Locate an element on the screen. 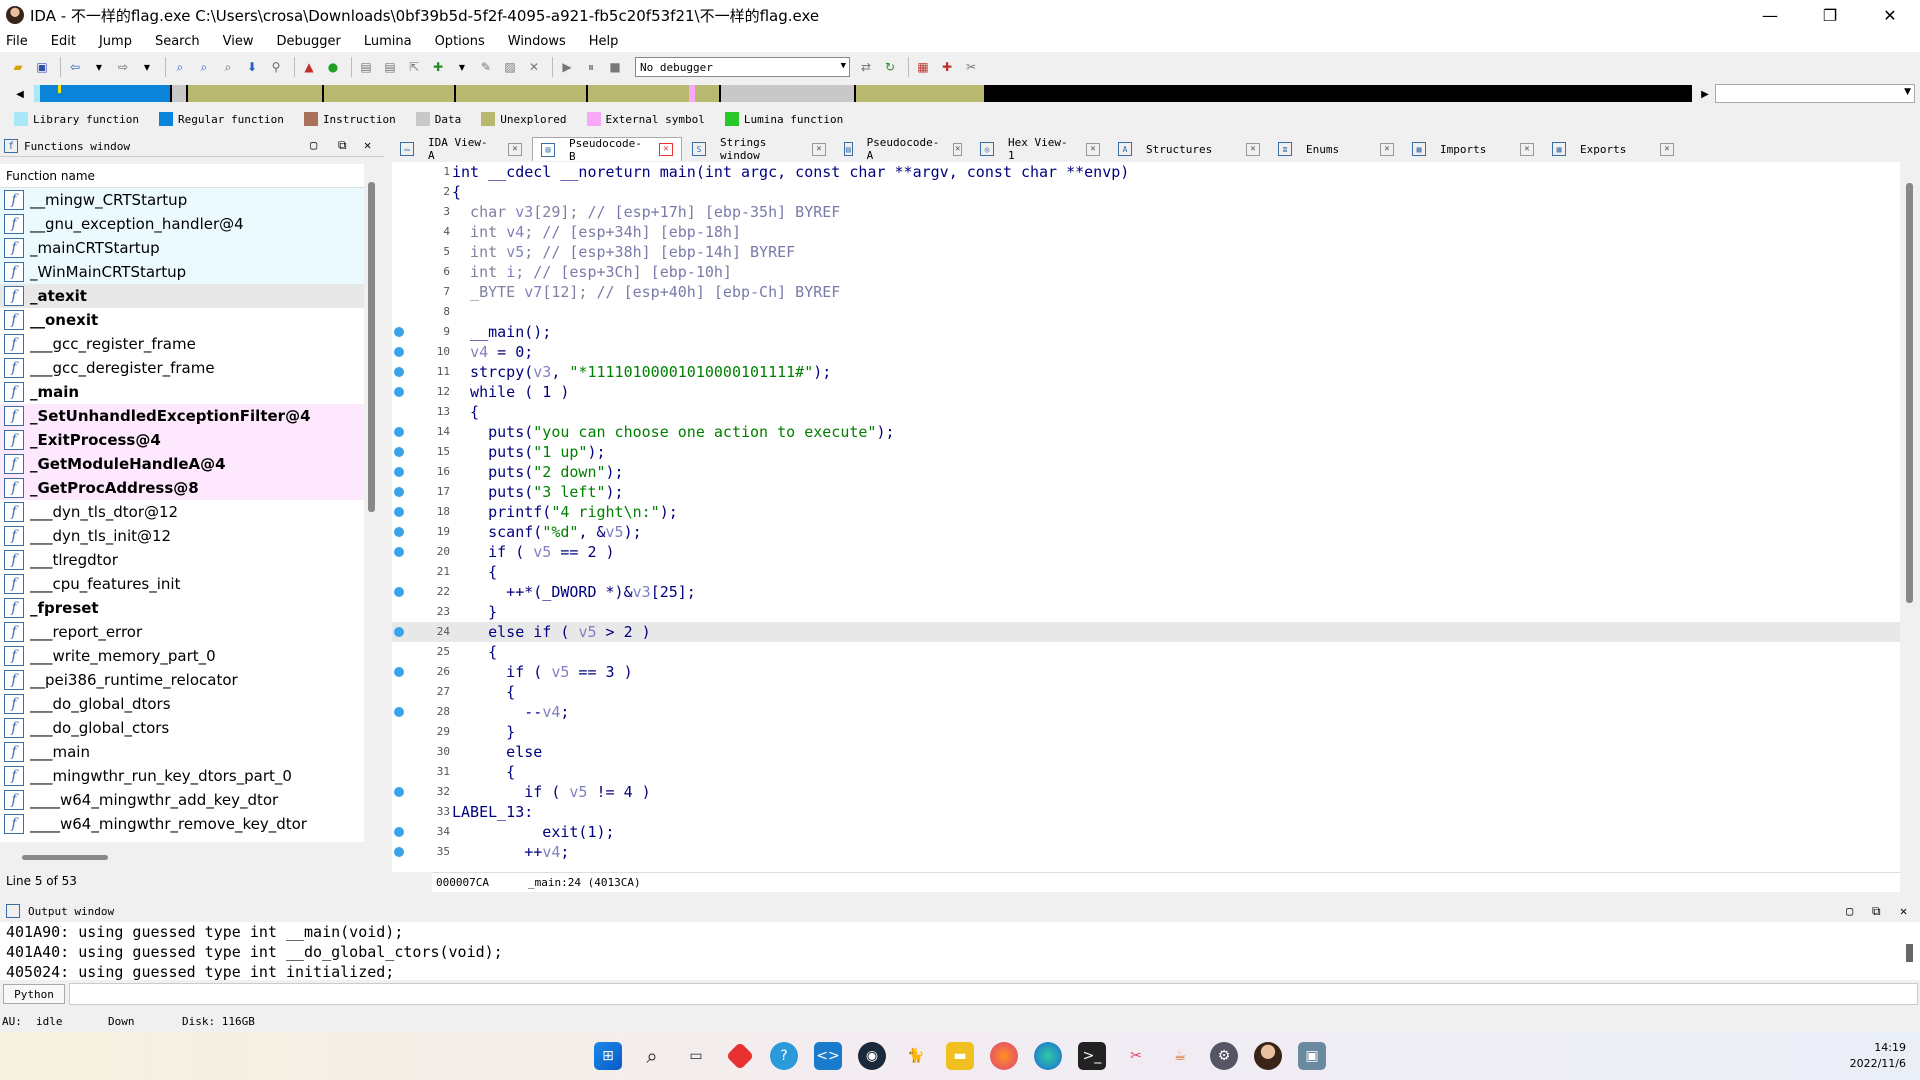  function-row: f ___cpu_features_init is located at coordinates (182, 584).